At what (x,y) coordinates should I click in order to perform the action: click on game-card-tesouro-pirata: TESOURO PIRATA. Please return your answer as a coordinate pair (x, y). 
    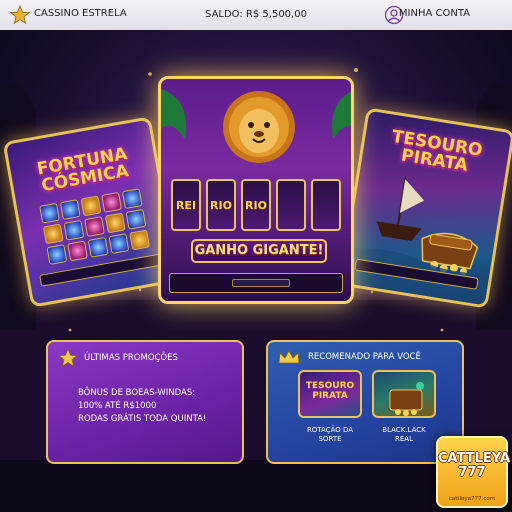
    Looking at the image, I should click on (425, 208).